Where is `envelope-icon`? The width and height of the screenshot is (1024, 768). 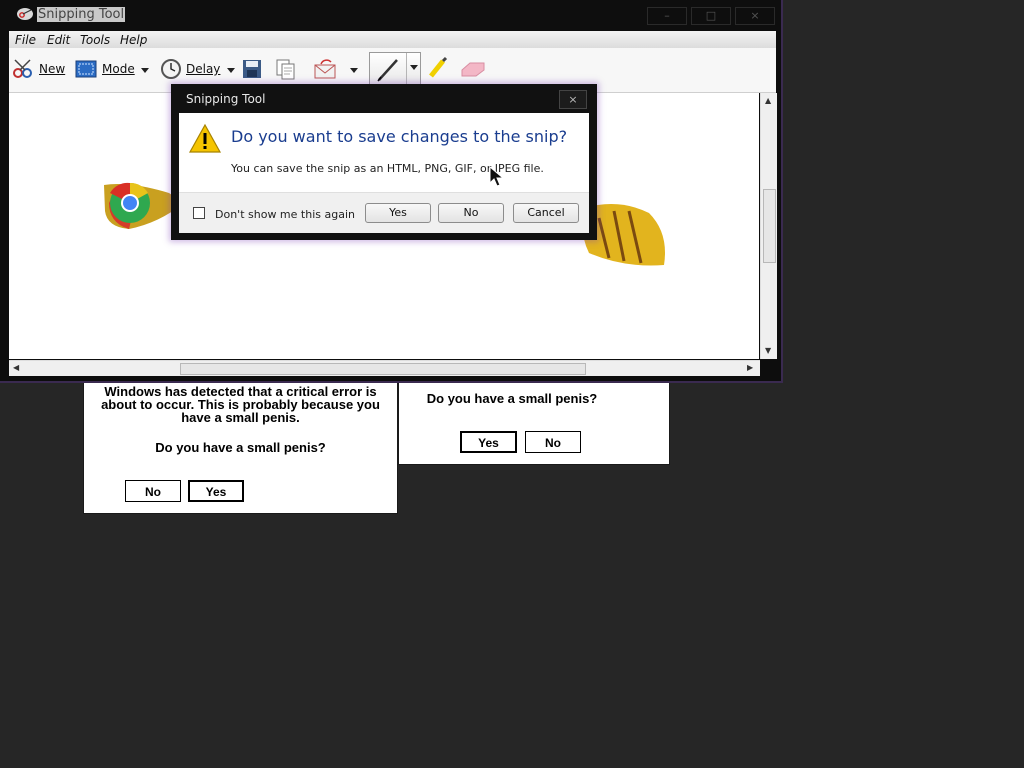 envelope-icon is located at coordinates (325, 69).